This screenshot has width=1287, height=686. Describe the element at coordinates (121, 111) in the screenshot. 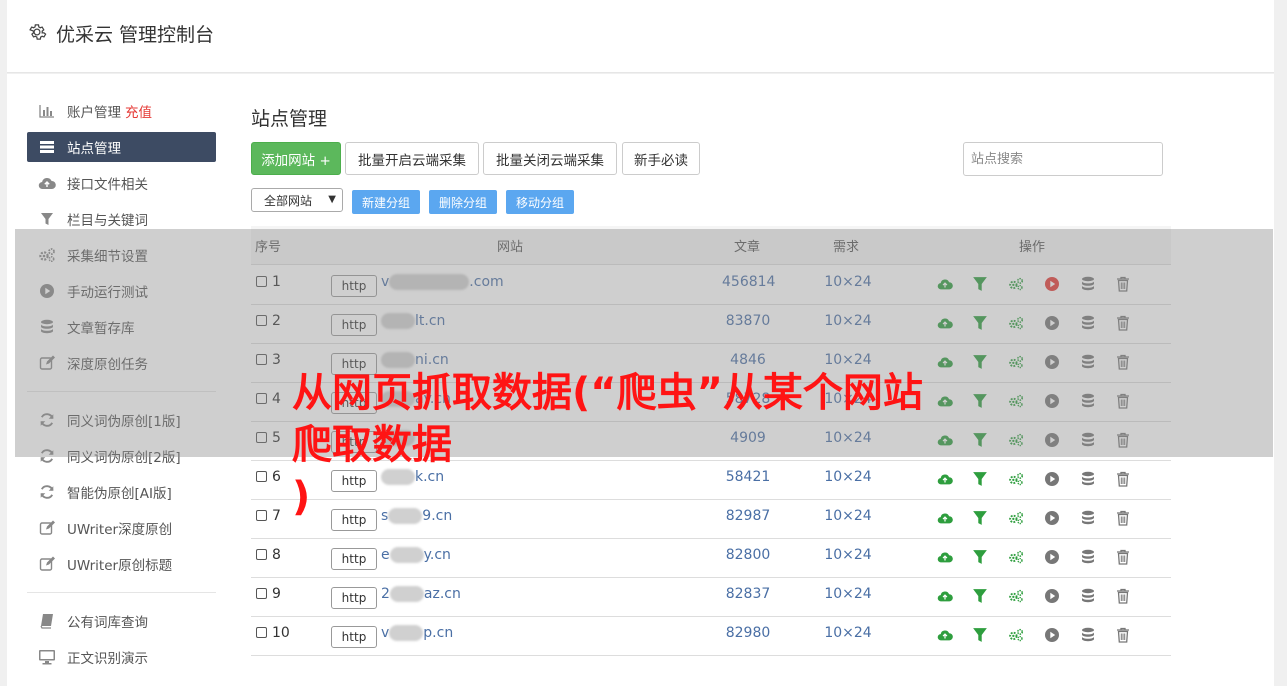

I see `sidebar-item: 账户管理 充值` at that location.